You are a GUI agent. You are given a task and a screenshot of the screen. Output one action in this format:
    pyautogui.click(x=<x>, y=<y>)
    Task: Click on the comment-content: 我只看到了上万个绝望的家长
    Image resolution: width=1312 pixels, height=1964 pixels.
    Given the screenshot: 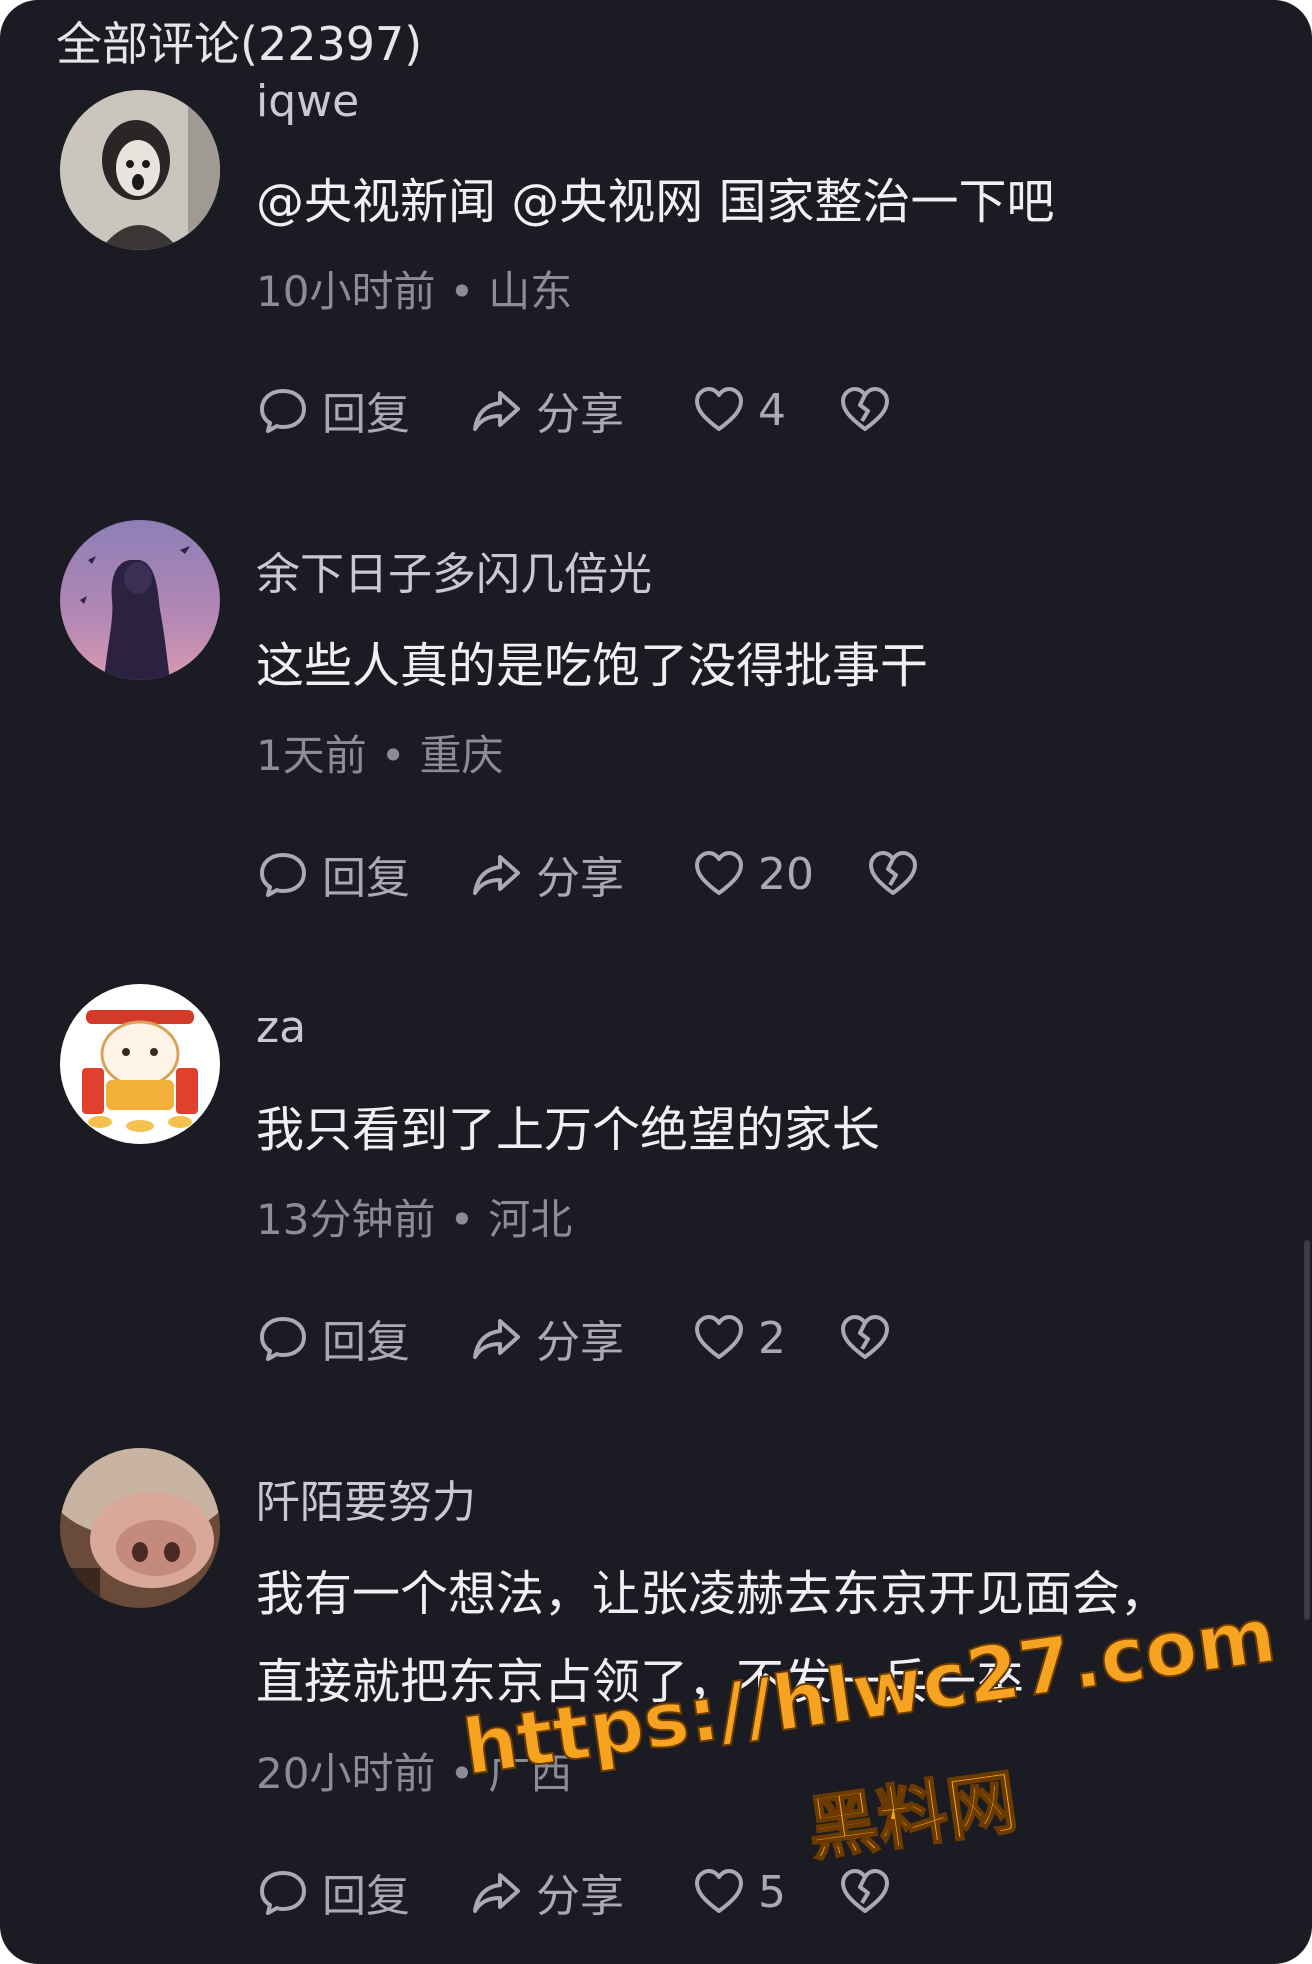 What is the action you would take?
    pyautogui.click(x=568, y=1130)
    